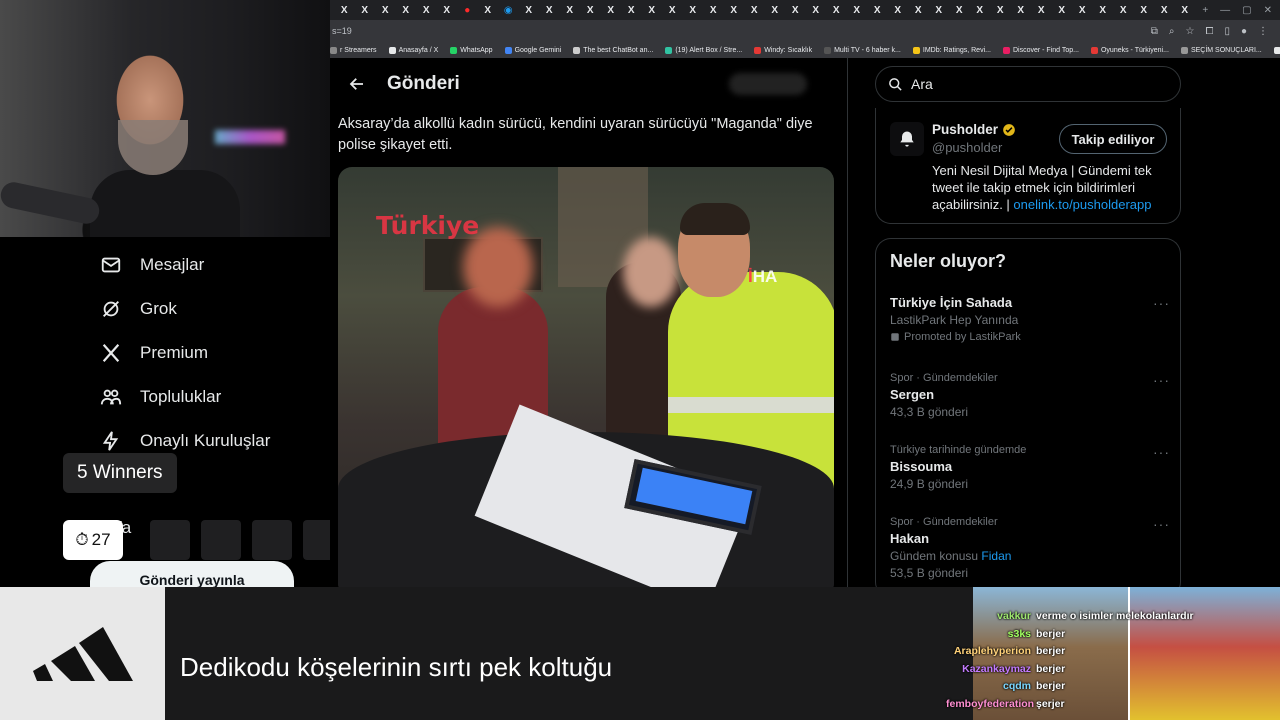 Image resolution: width=1280 pixels, height=720 pixels. I want to click on nav-item-communities: Topluluklar, so click(160, 397).